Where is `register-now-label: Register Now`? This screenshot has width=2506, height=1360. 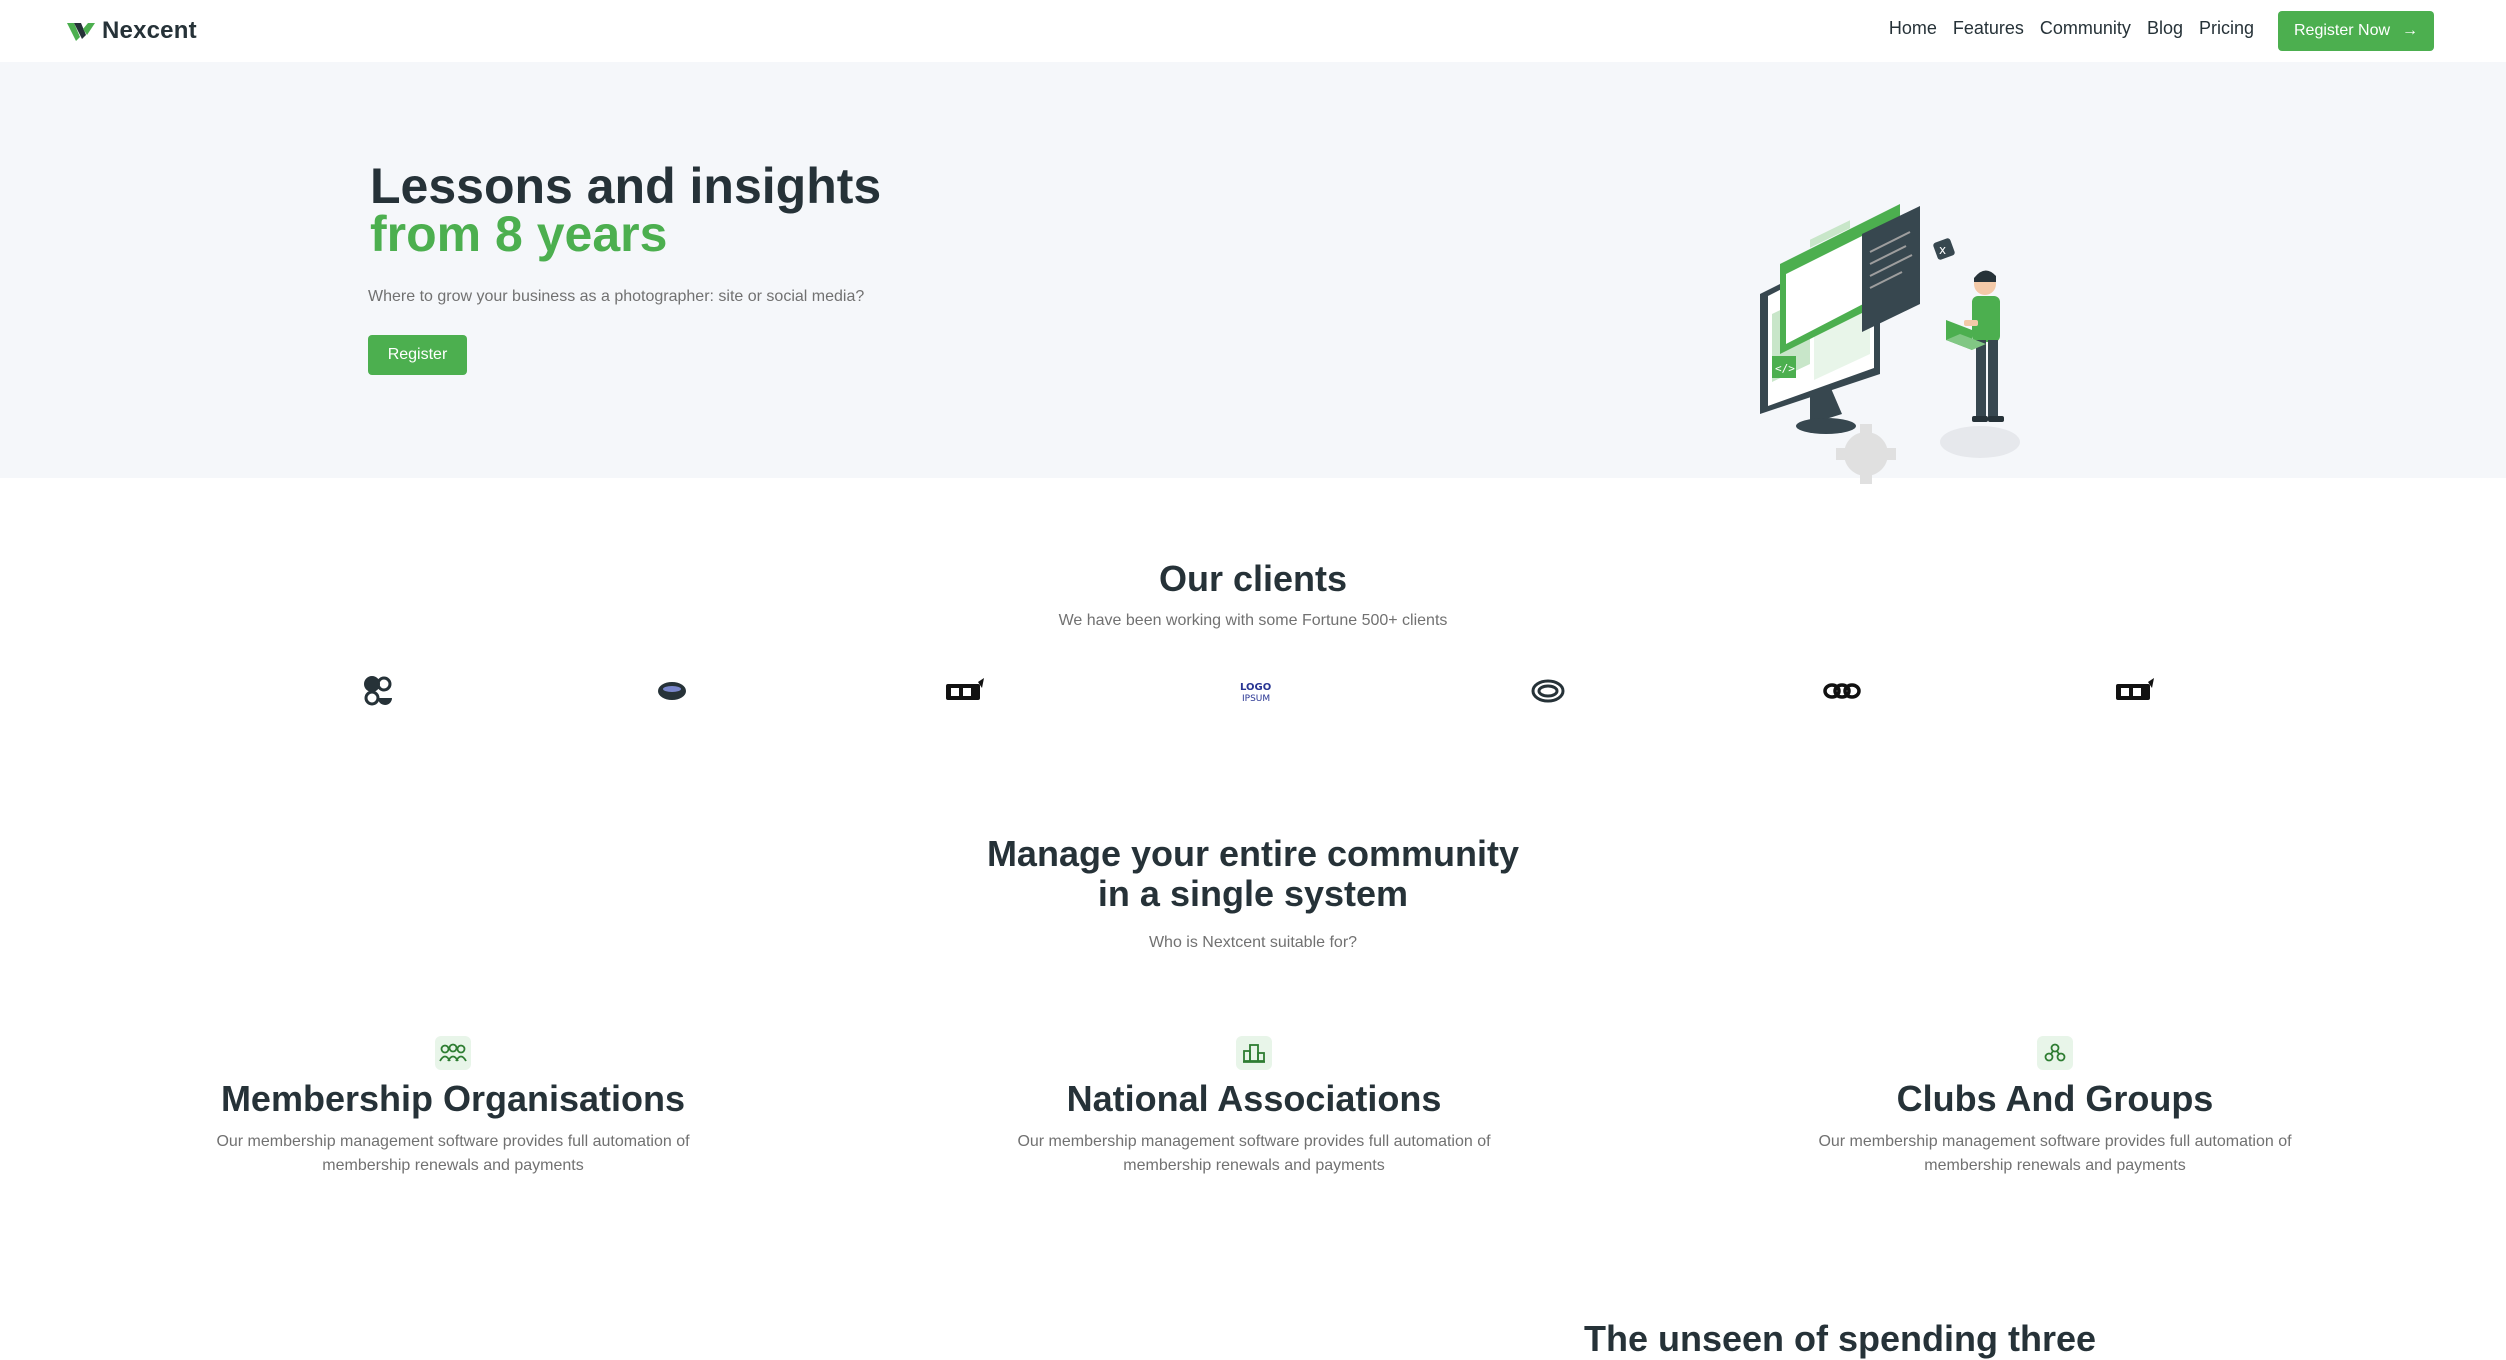 register-now-label: Register Now is located at coordinates (2342, 30).